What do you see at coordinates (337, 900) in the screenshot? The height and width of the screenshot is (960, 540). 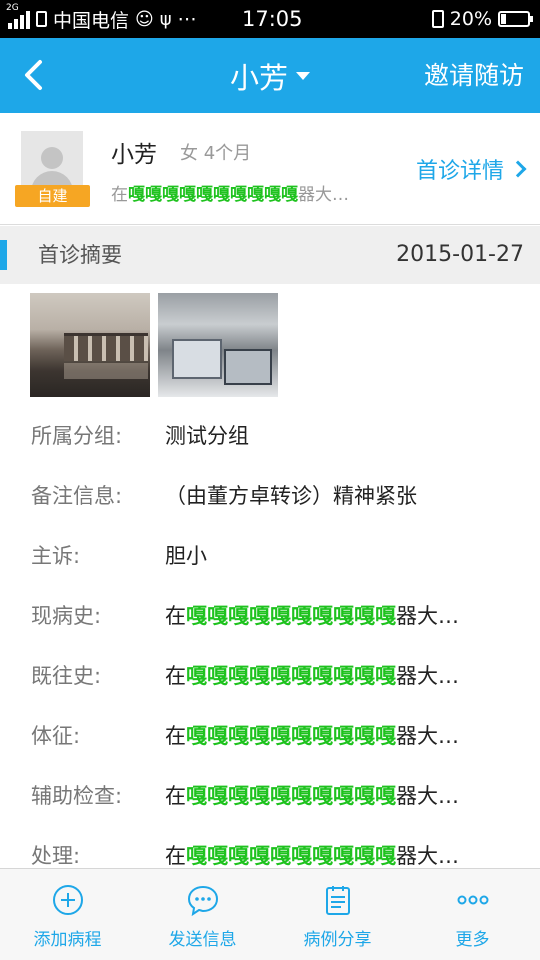 I see `clipboard-icon` at bounding box center [337, 900].